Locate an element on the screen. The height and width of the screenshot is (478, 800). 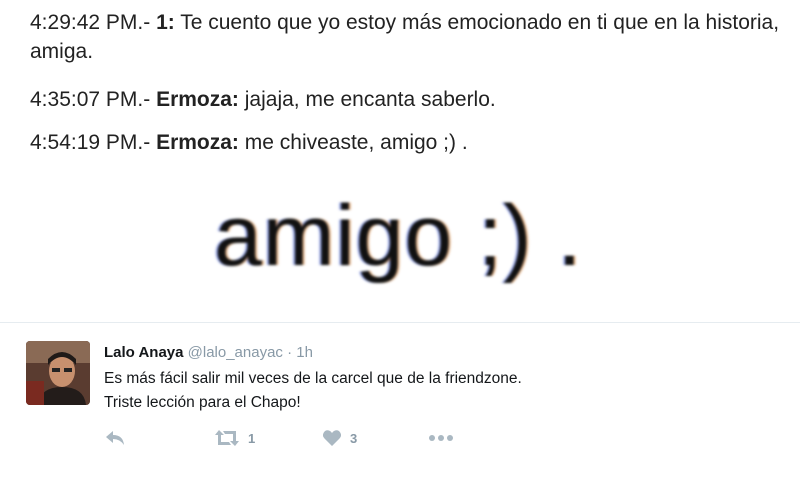
more-button is located at coordinates (441, 438).